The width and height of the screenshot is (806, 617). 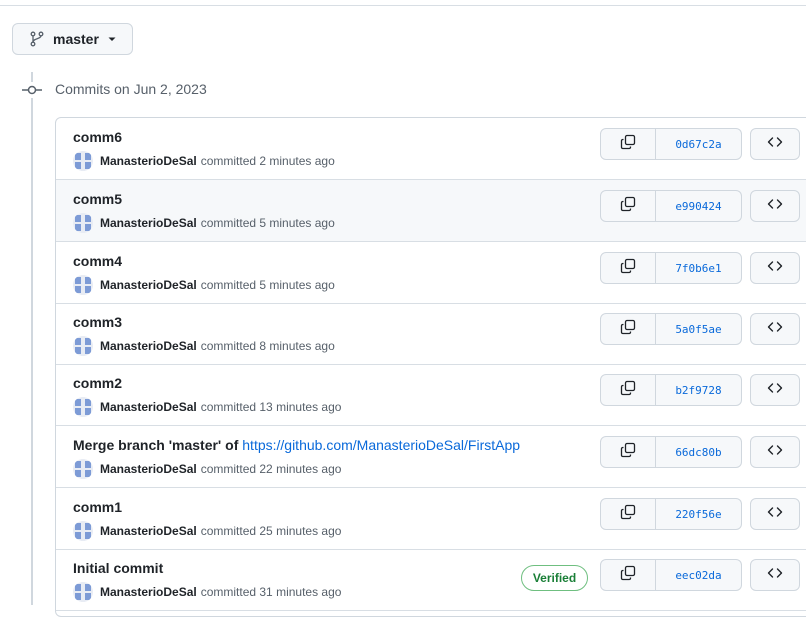 I want to click on timeline-line, so click(x=32, y=338).